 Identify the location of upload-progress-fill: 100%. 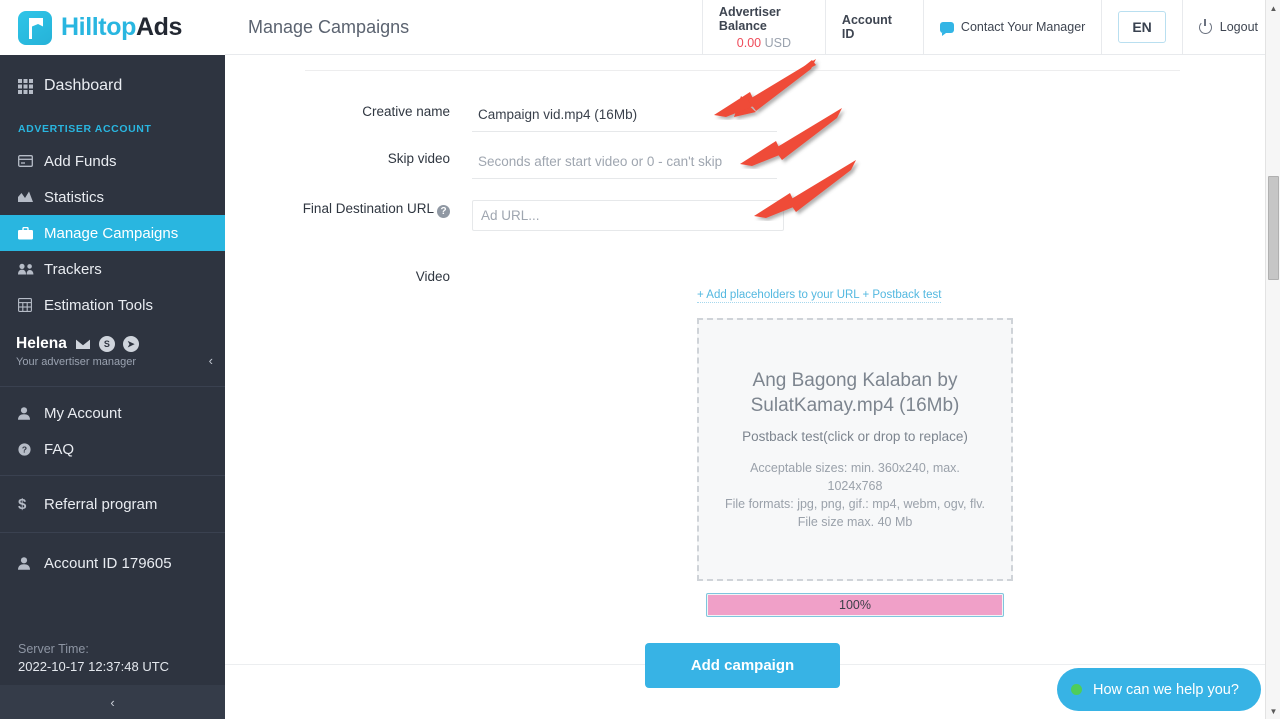
(855, 605).